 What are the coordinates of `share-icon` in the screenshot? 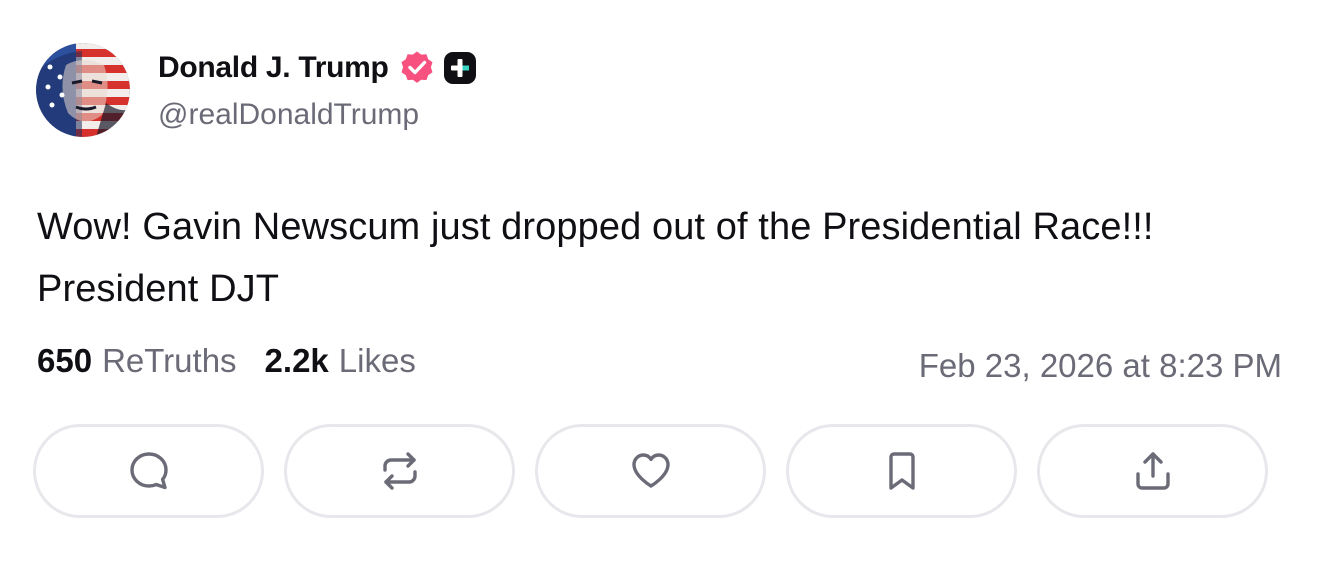 It's located at (1152, 471).